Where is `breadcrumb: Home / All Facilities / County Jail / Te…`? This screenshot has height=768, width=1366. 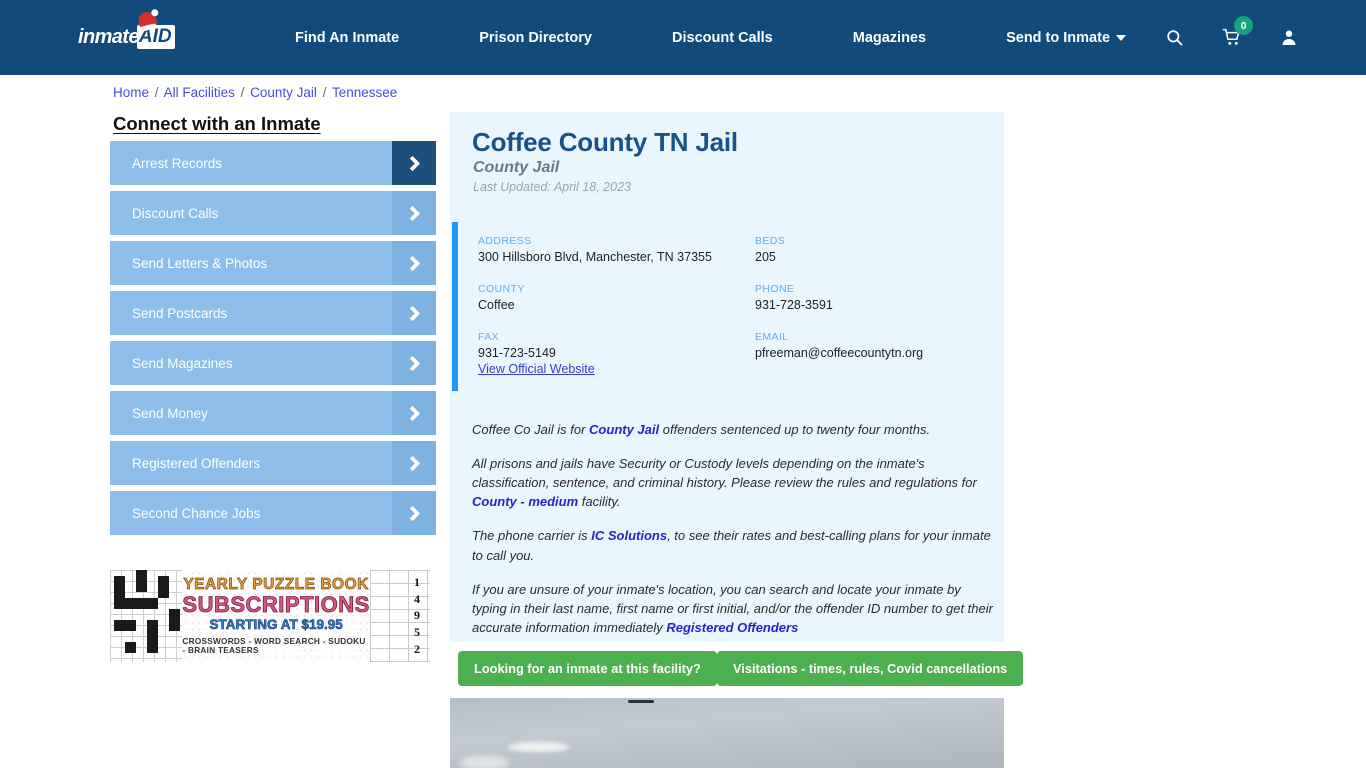 breadcrumb: Home / All Facilities / County Jail / Te… is located at coordinates (255, 92).